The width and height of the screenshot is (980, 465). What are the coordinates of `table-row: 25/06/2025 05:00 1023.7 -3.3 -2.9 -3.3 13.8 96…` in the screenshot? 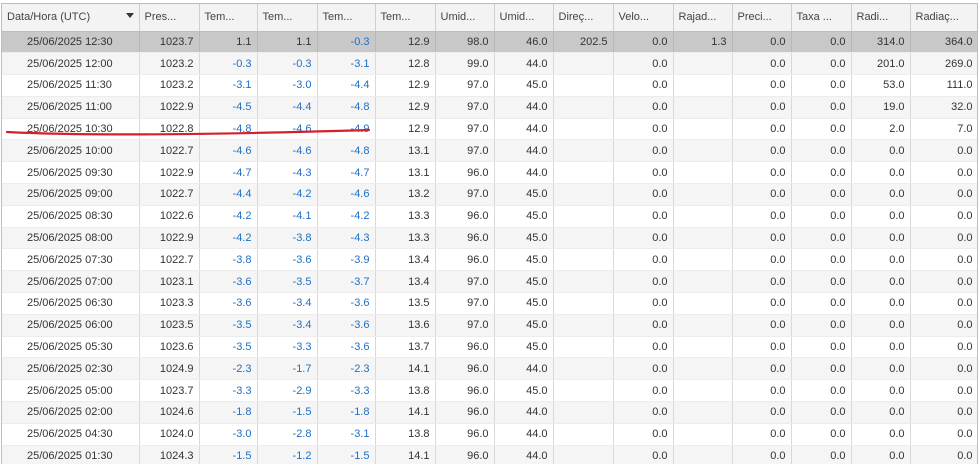 It's located at (489, 391).